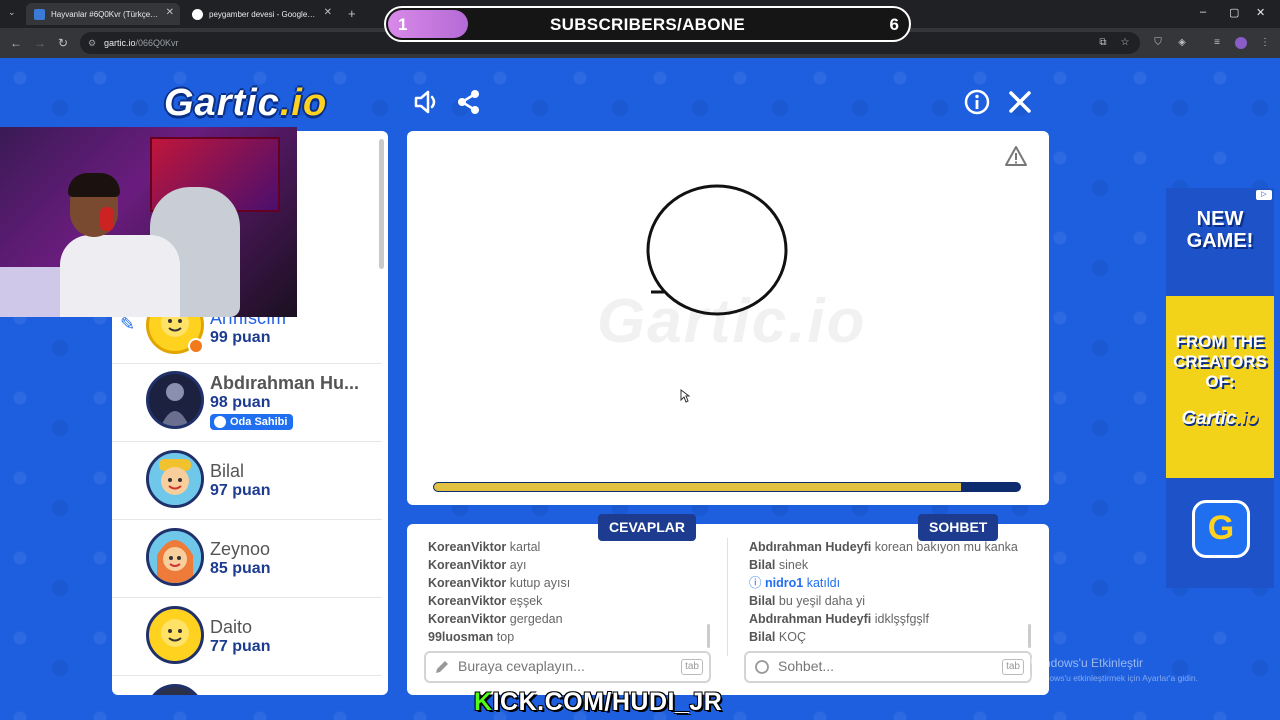 The width and height of the screenshot is (1280, 720). What do you see at coordinates (1029, 636) in the screenshot?
I see `chat-scrollbar` at bounding box center [1029, 636].